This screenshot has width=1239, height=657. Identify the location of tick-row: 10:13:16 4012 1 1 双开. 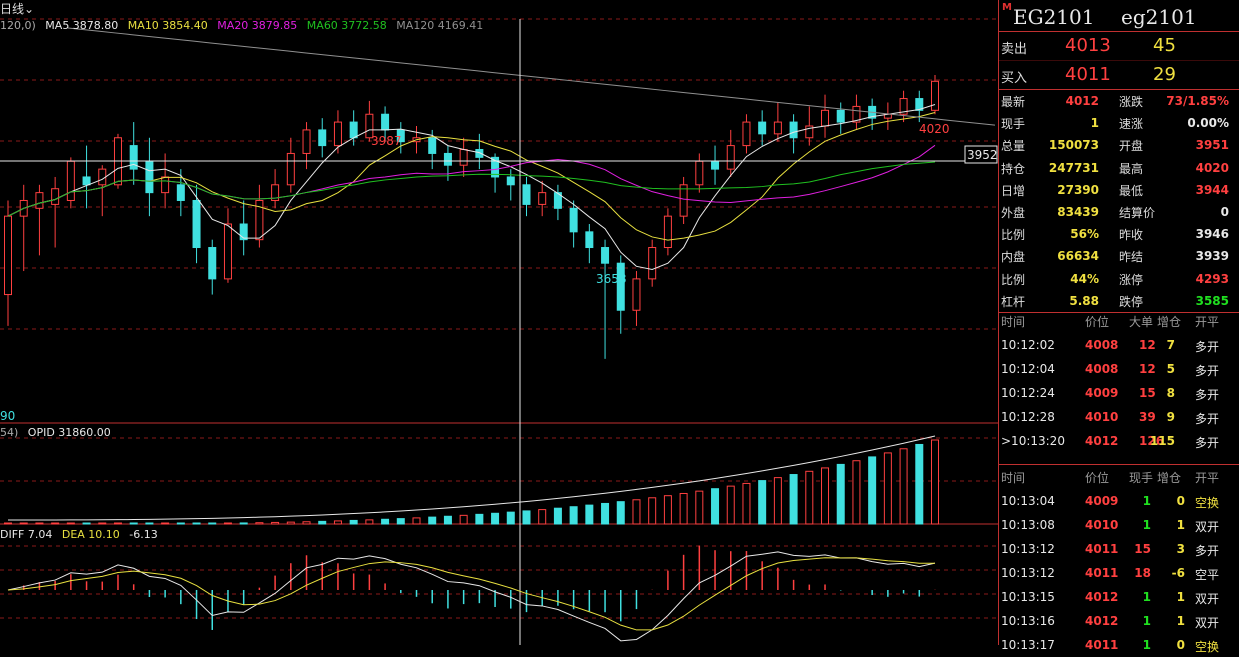
(1119, 621).